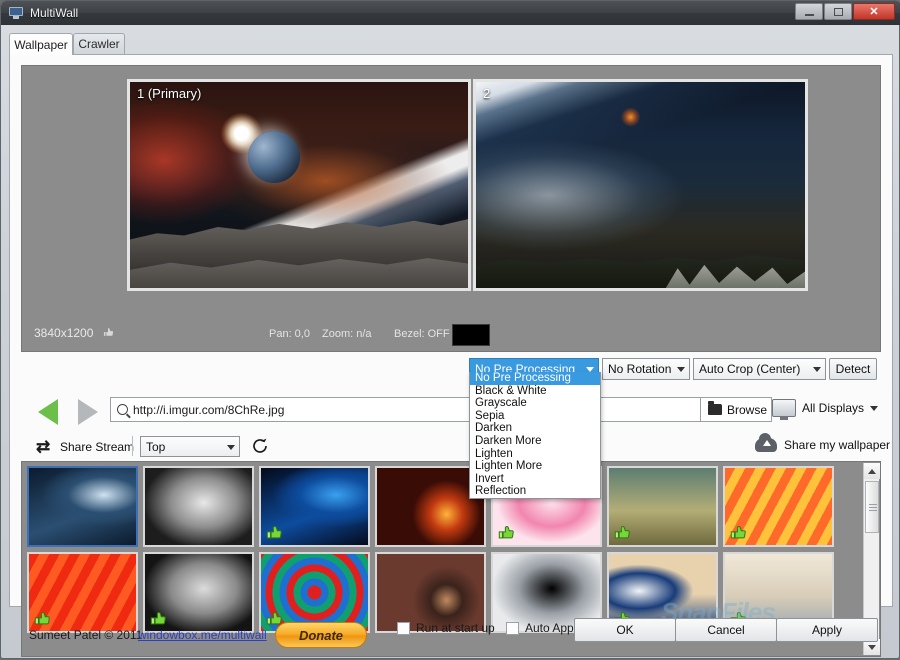 The image size is (900, 660). Describe the element at coordinates (450, 13) in the screenshot. I see `title-bar: MultiWall ✕` at that location.